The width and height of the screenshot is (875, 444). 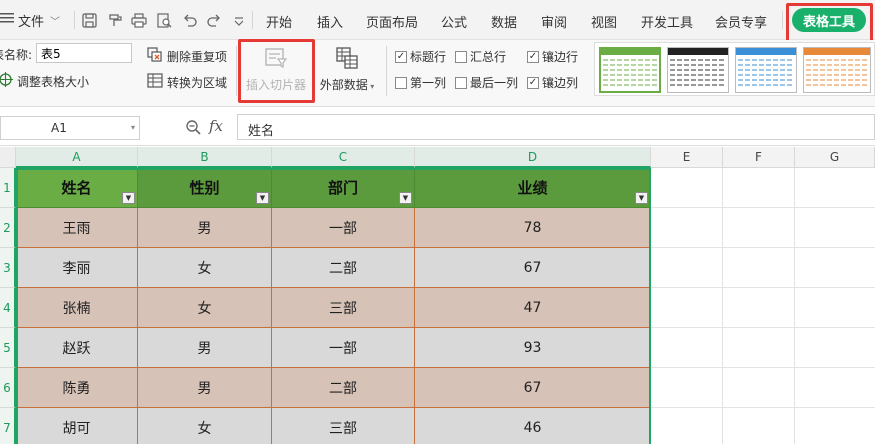 I want to click on checkbox-label: 镶边行, so click(x=560, y=57).